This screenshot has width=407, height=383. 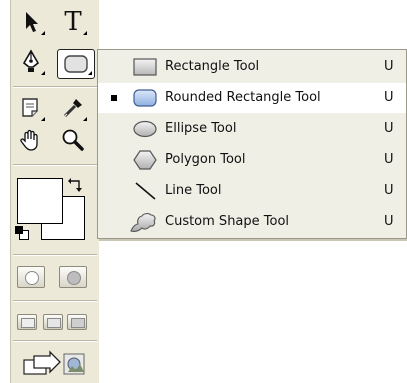 I want to click on rectangle-icon, so click(x=145, y=67).